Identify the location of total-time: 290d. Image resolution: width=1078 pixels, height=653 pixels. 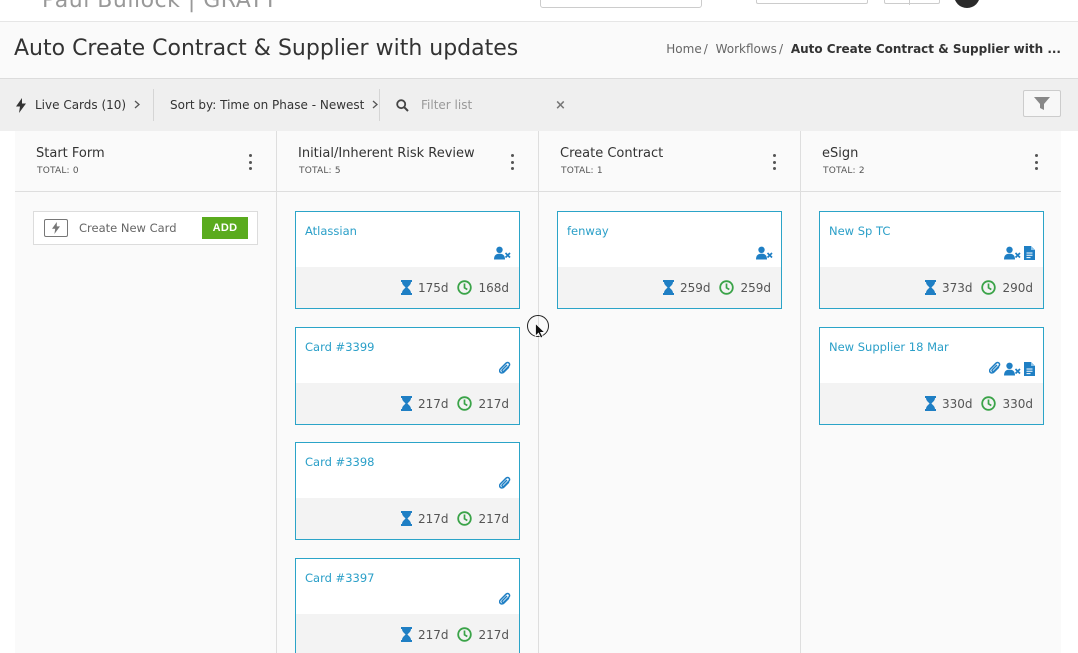
(1017, 287).